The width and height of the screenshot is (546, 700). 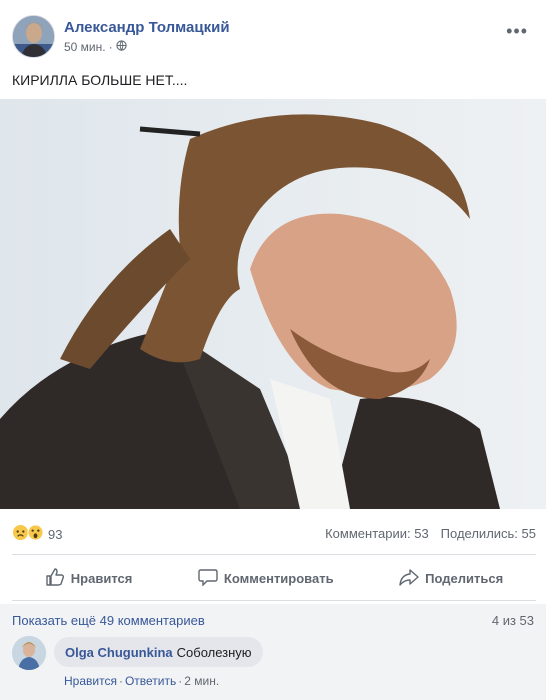 I want to click on post-actions: Нравится Комментировать Поделиться, so click(x=274, y=578).